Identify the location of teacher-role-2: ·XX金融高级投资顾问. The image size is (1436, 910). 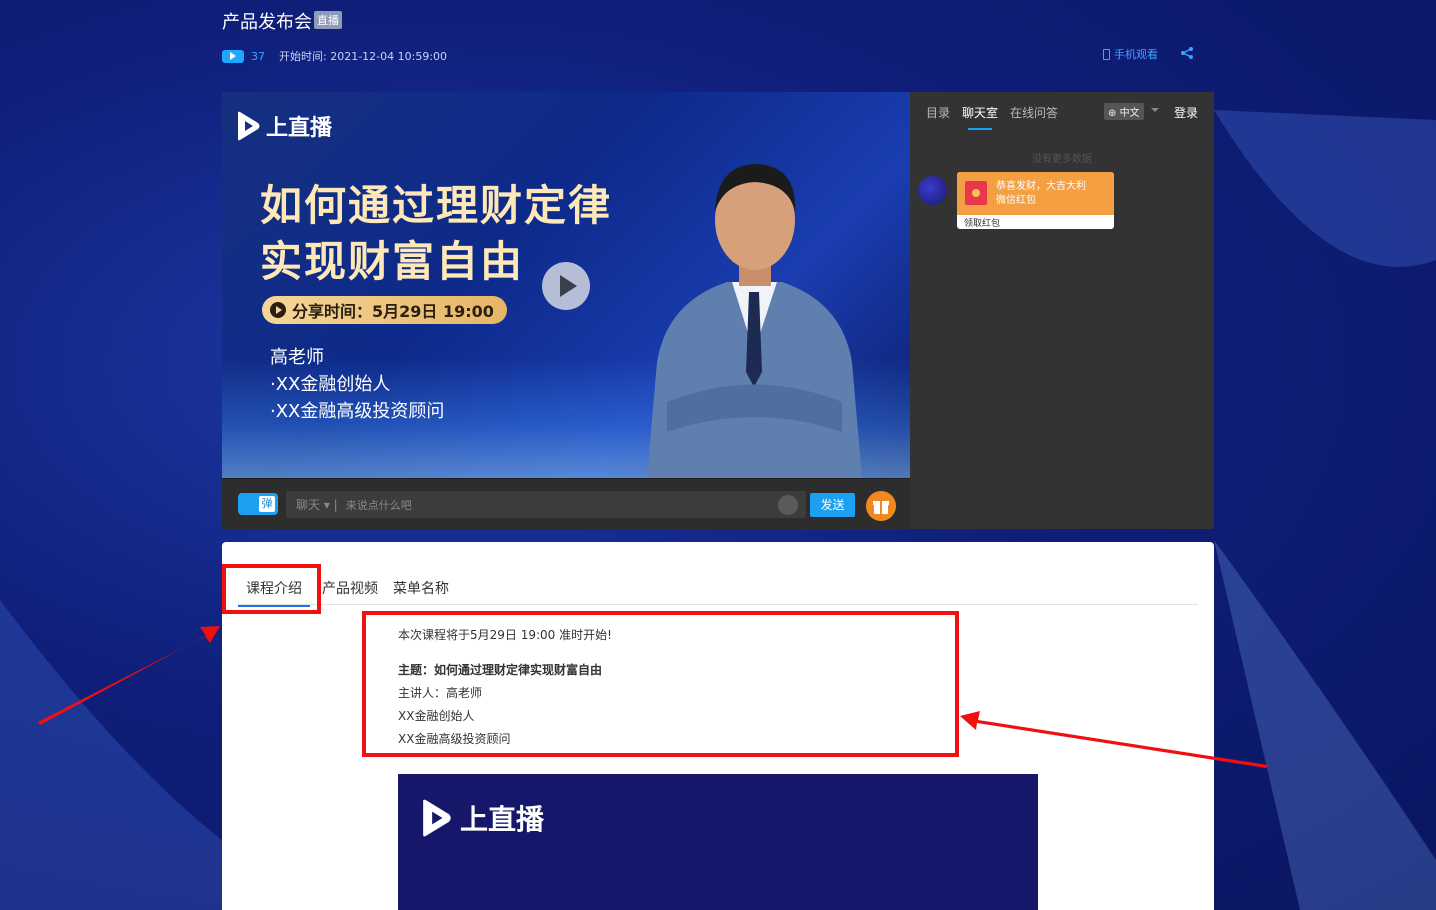
(357, 411).